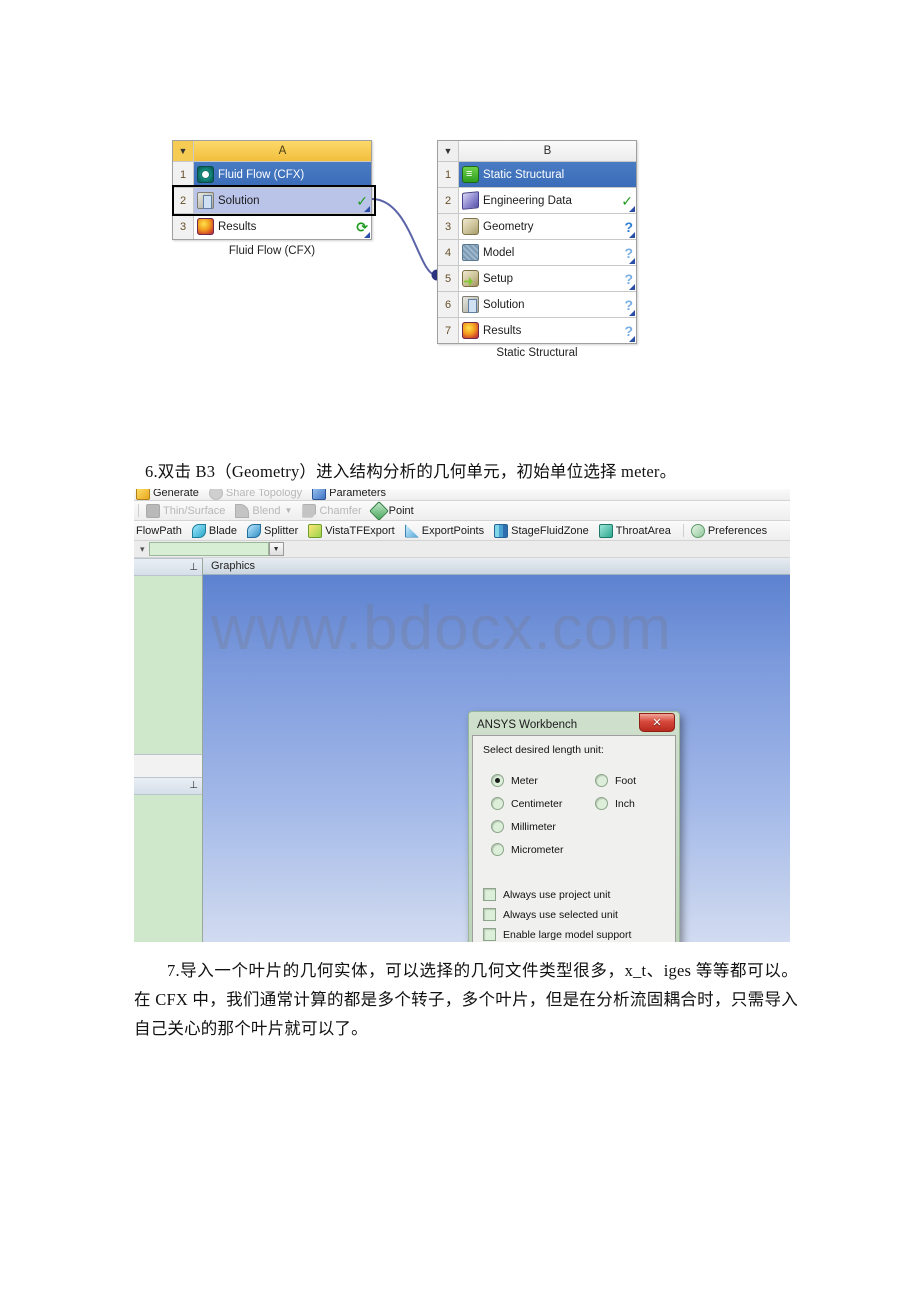 Image resolution: width=920 pixels, height=1302 pixels. Describe the element at coordinates (349, 494) in the screenshot. I see `toolbar-item-parameters: Parameters` at that location.